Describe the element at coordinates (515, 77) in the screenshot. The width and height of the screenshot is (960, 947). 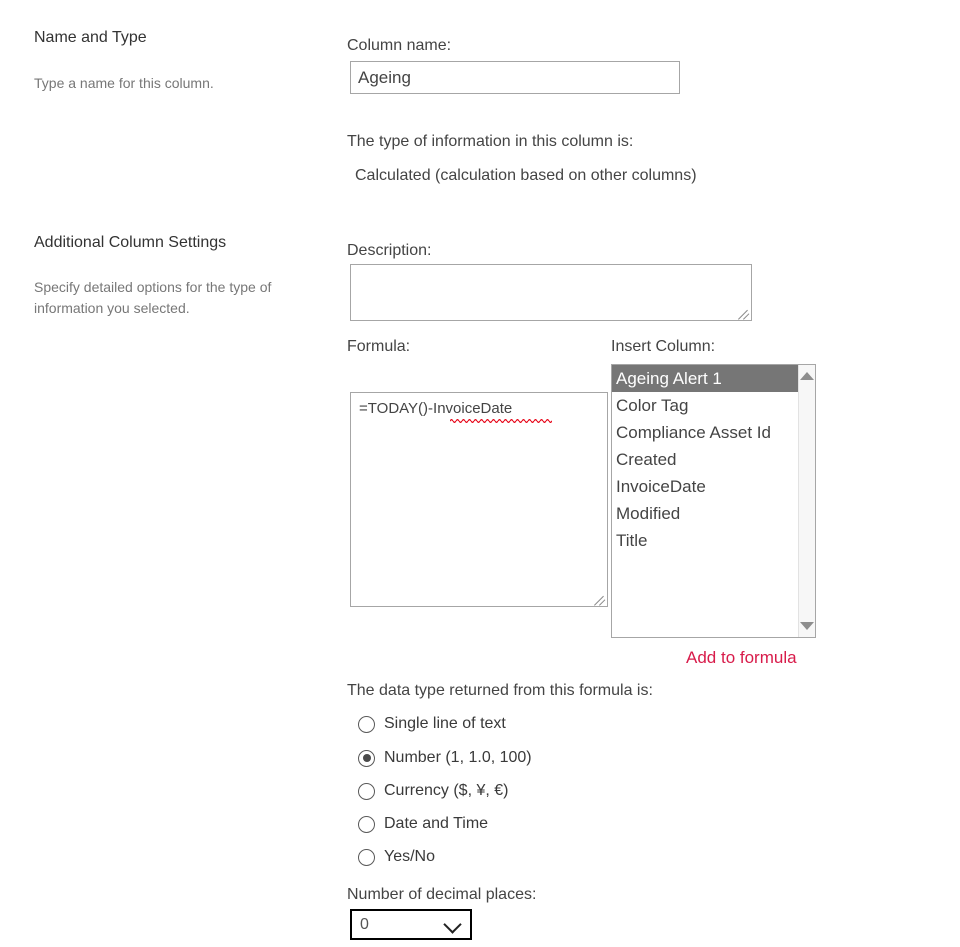
I see `column-name-input` at that location.